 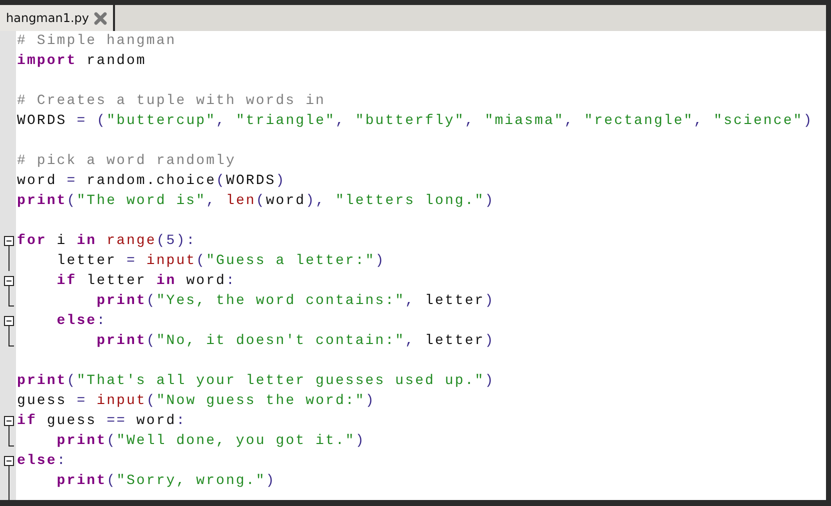 I want to click on code-line: guess = input("Now guess the word:"), so click(x=196, y=401).